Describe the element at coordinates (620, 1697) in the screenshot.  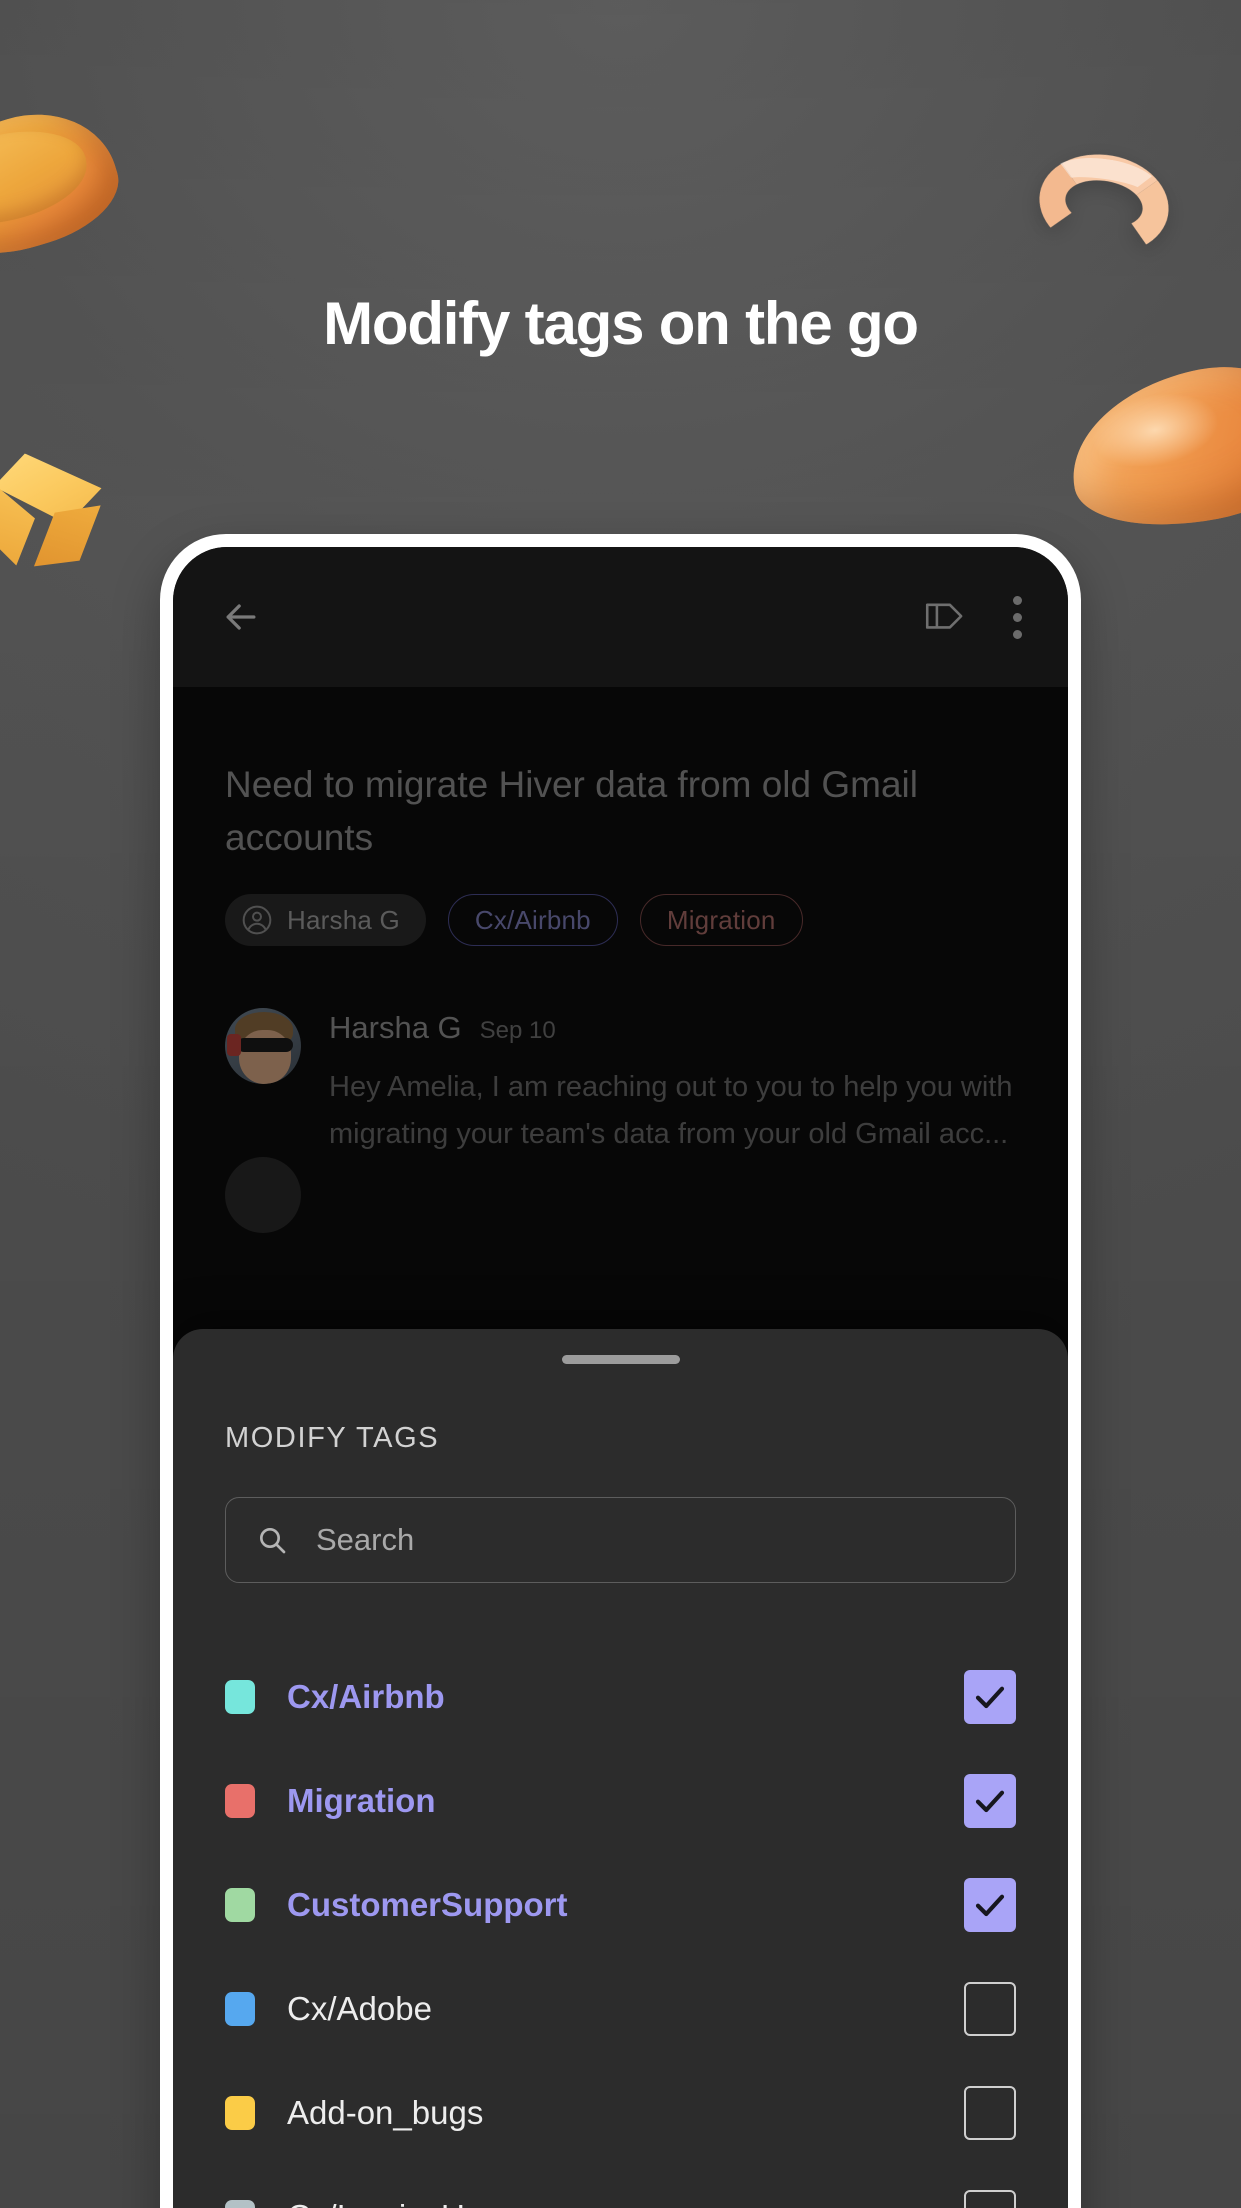
I see `tag-list-item: Cx/Airbnb` at that location.